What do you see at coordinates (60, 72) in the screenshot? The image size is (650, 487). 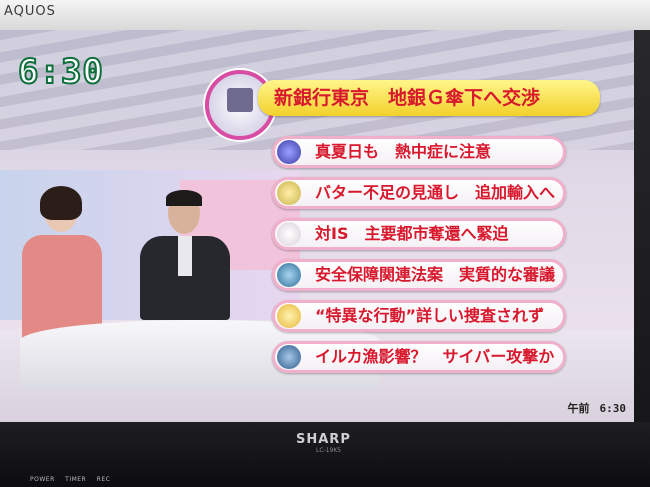 I see `broadcast-clock: 6:30` at bounding box center [60, 72].